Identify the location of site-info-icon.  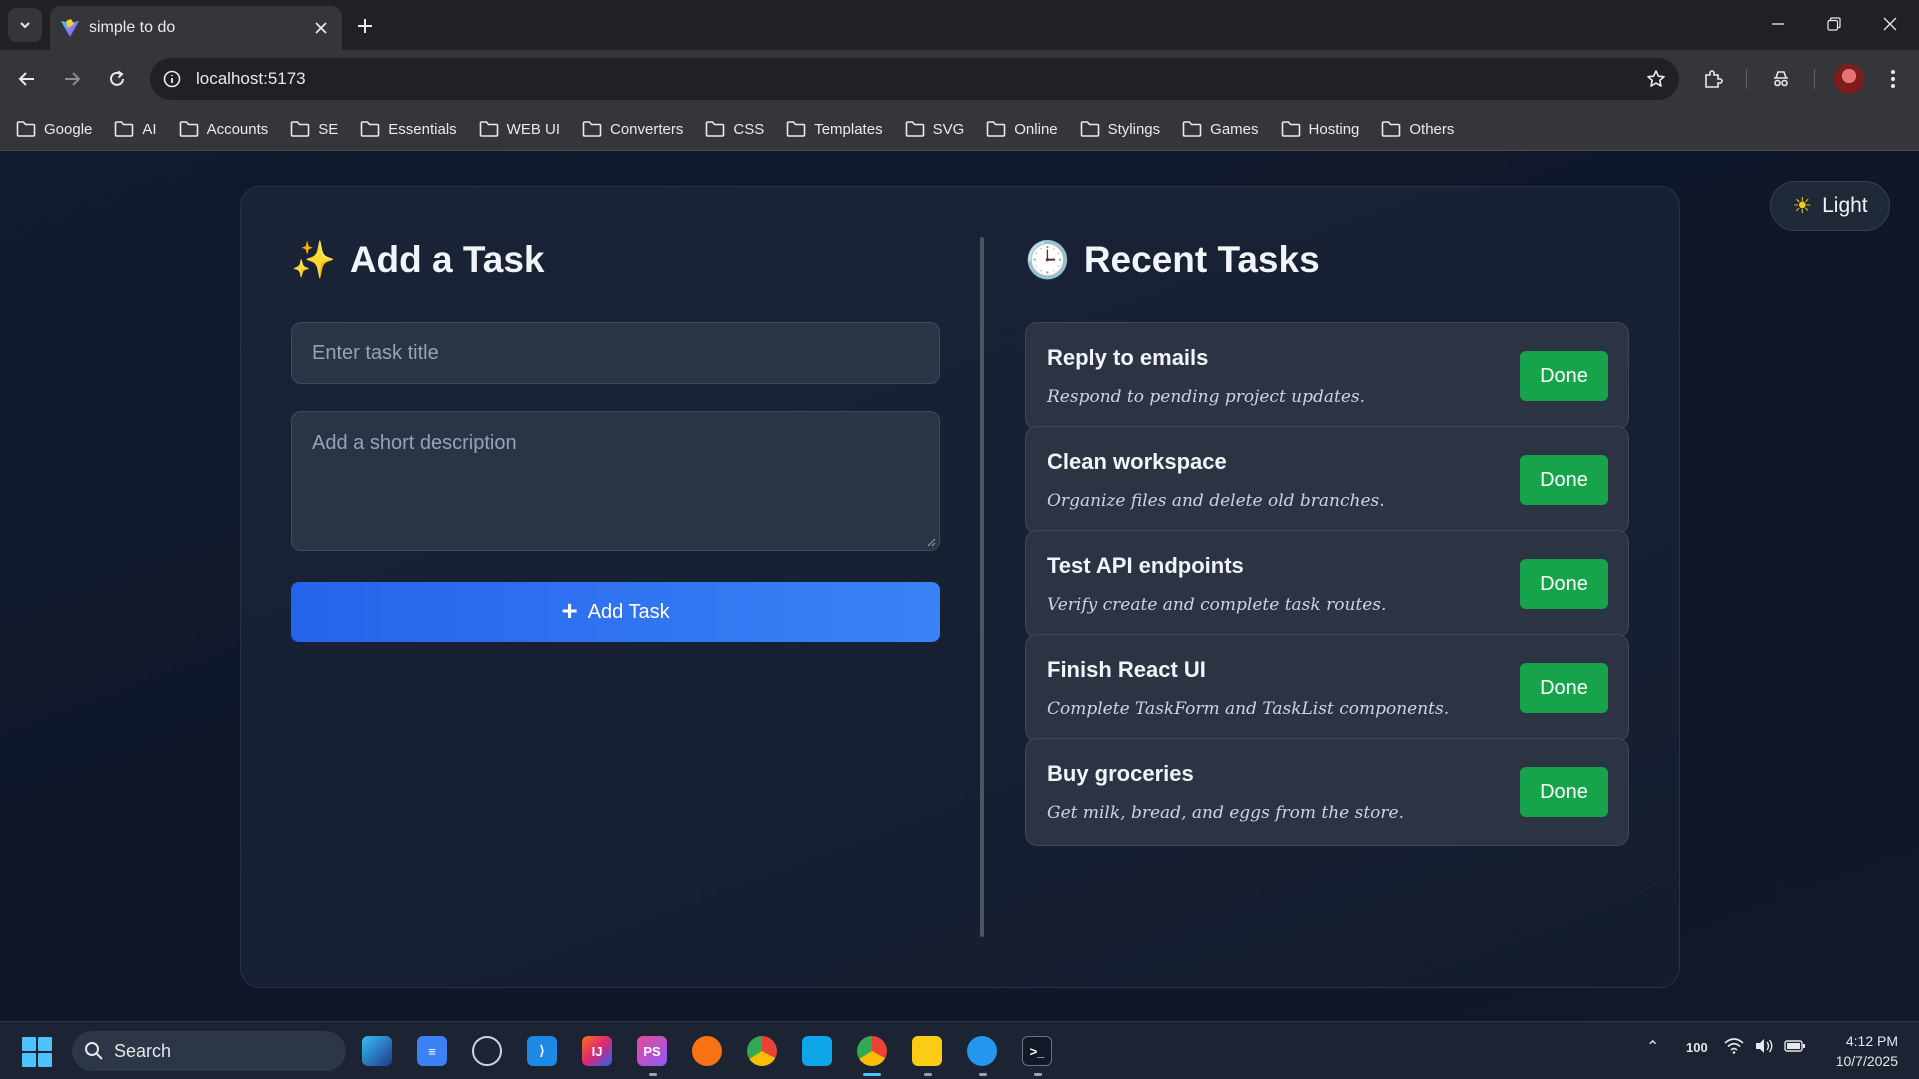
(172, 79).